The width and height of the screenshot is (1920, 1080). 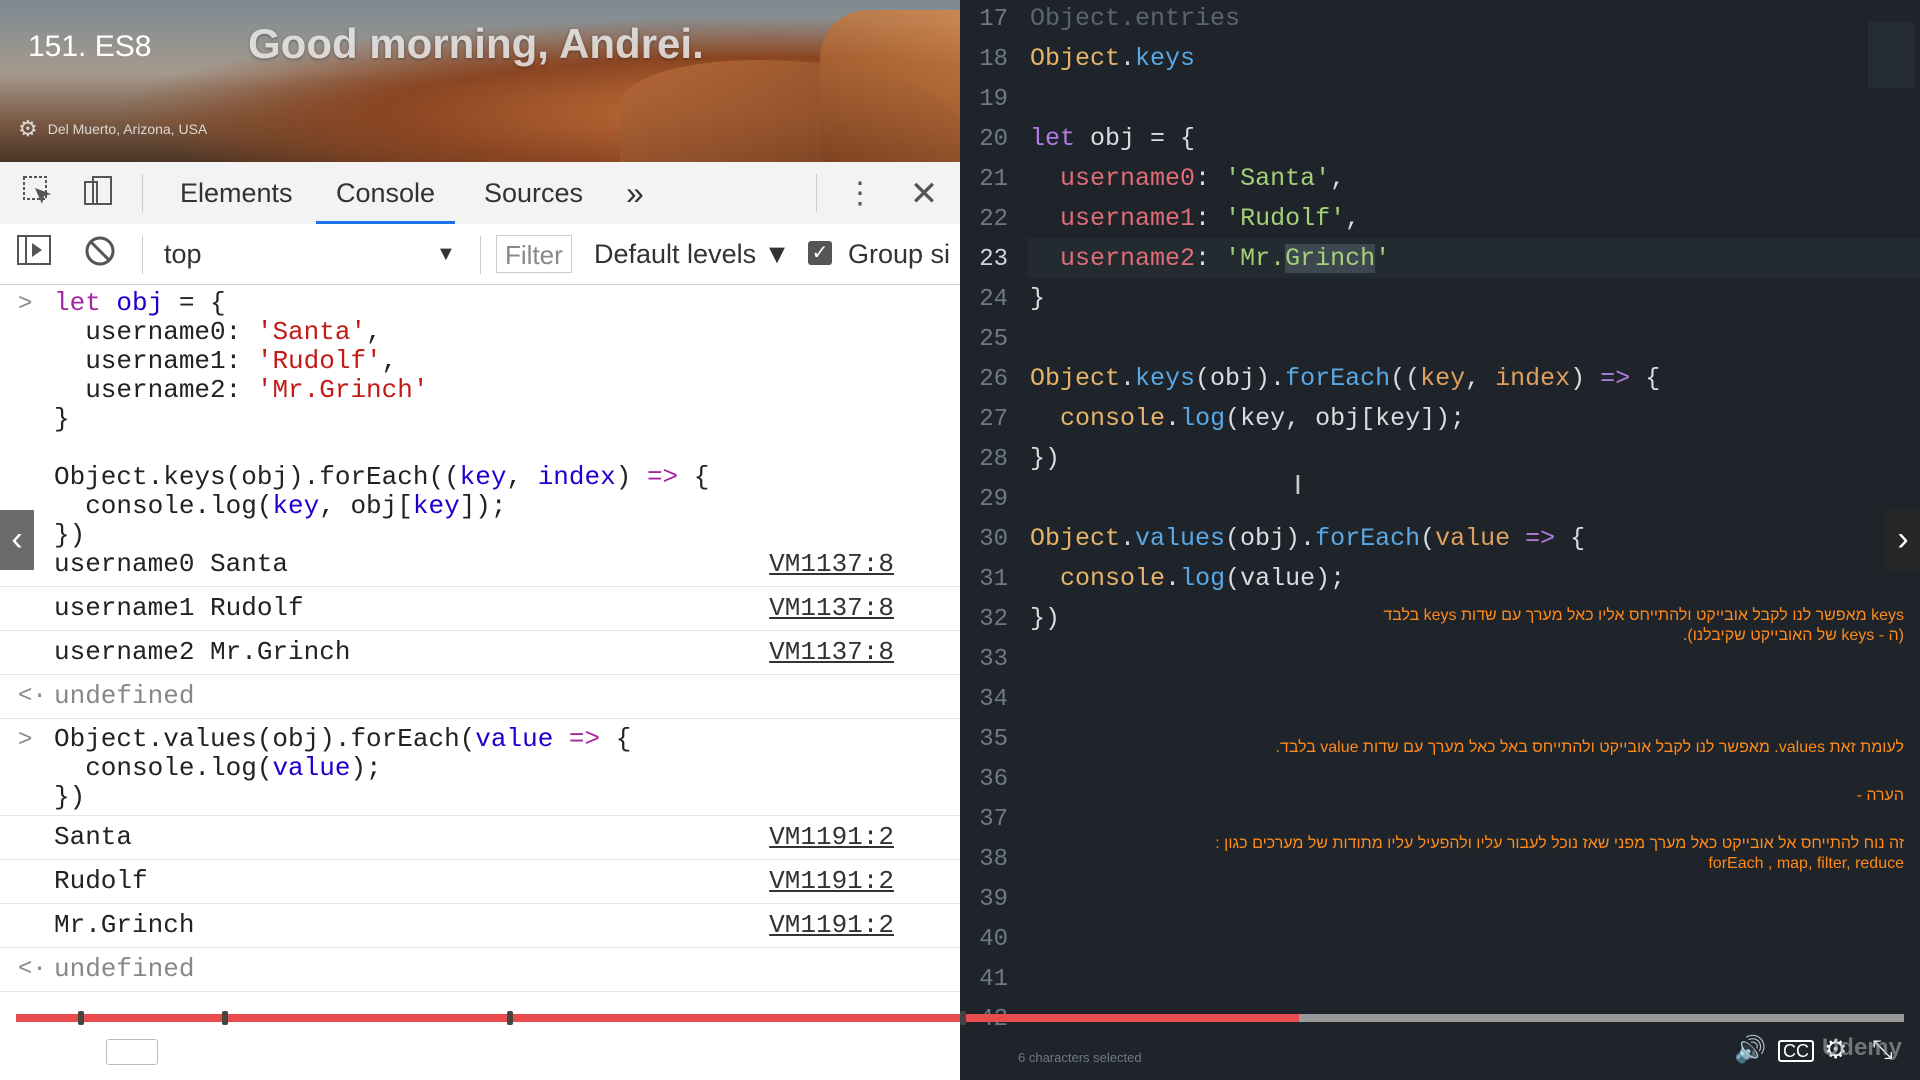 I want to click on line-number: 35, so click(x=993, y=739).